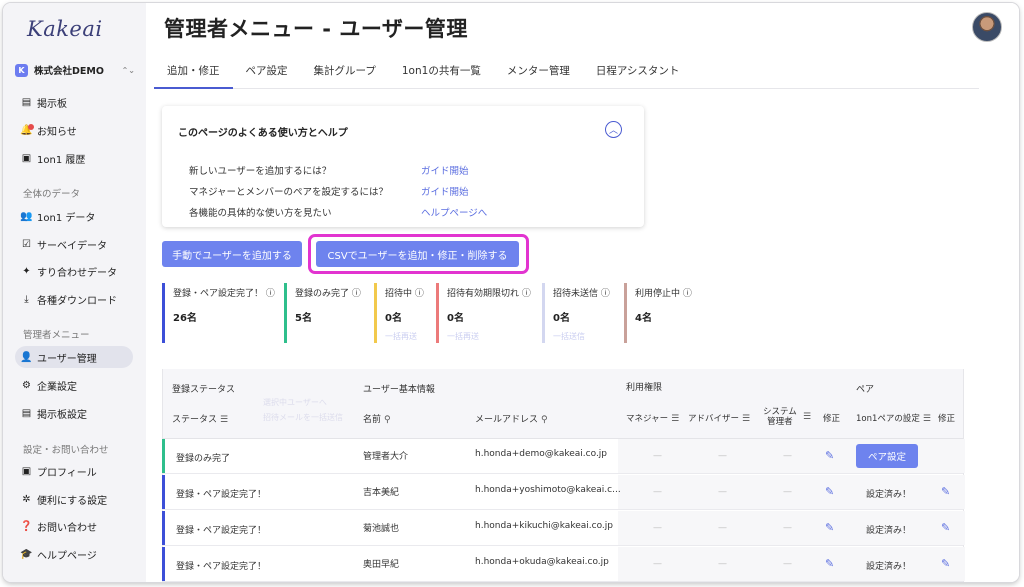  What do you see at coordinates (26, 158) in the screenshot?
I see `history-icon: ▣` at bounding box center [26, 158].